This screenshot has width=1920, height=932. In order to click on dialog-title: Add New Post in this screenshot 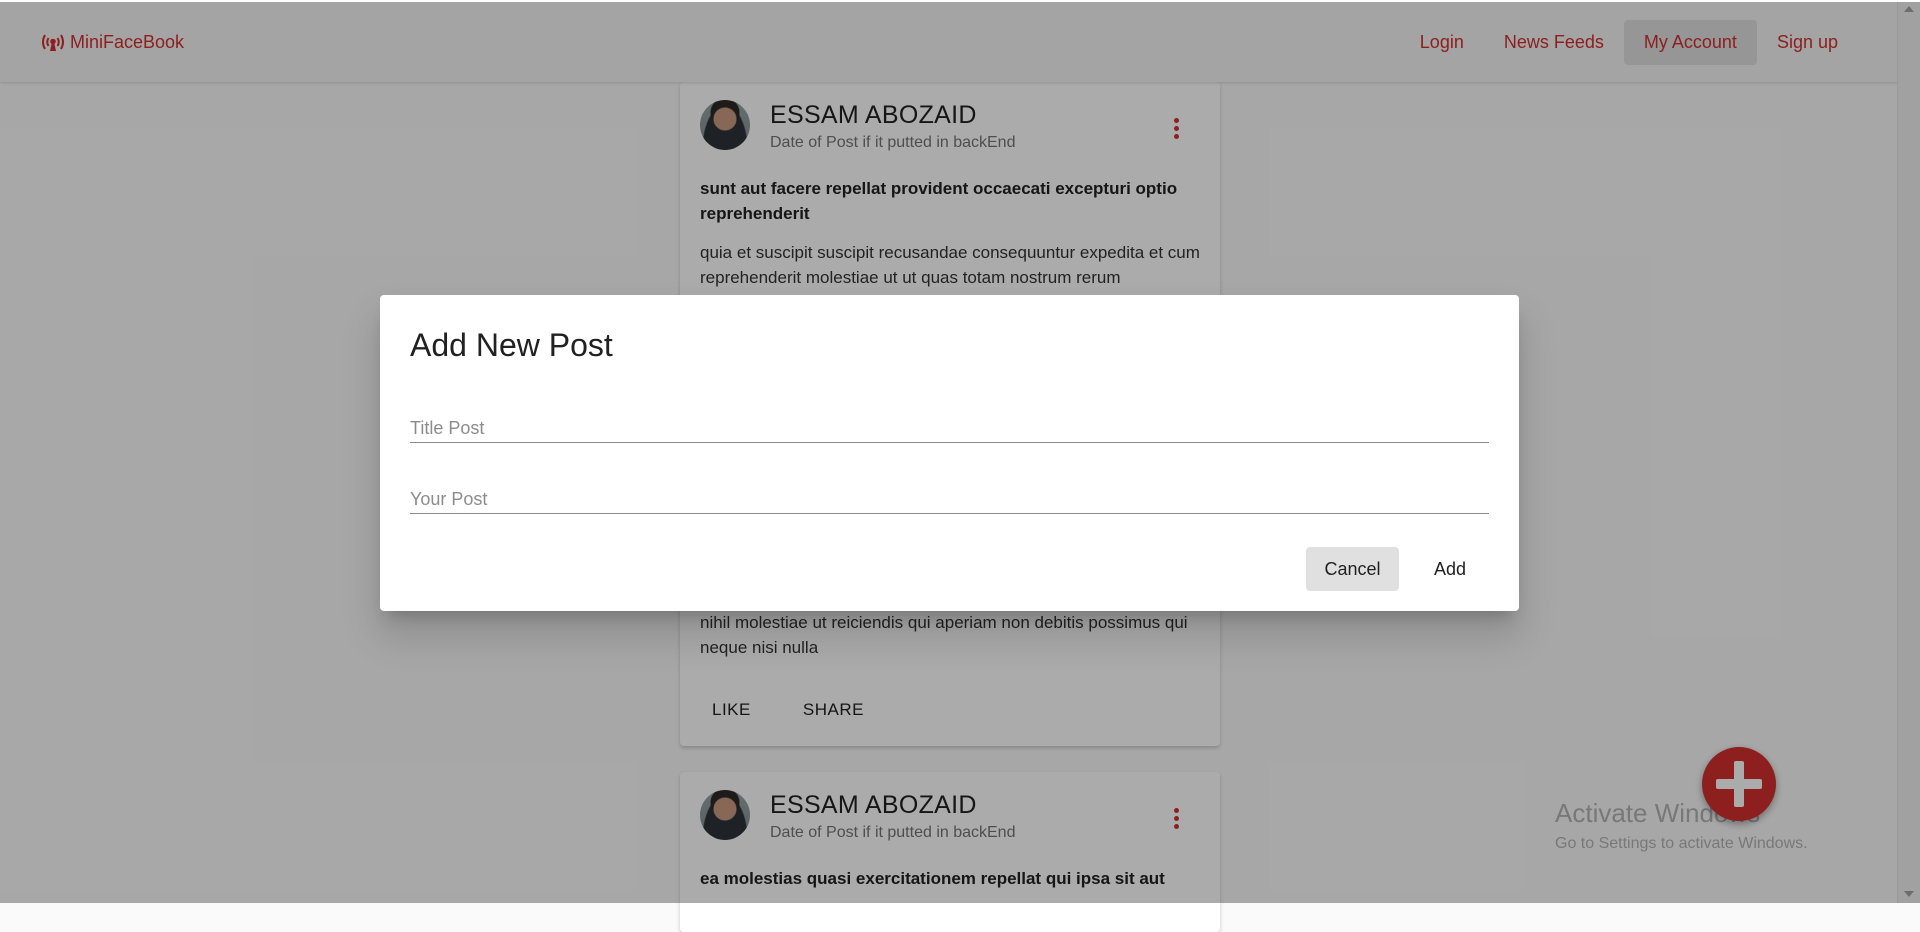, I will do `click(511, 345)`.